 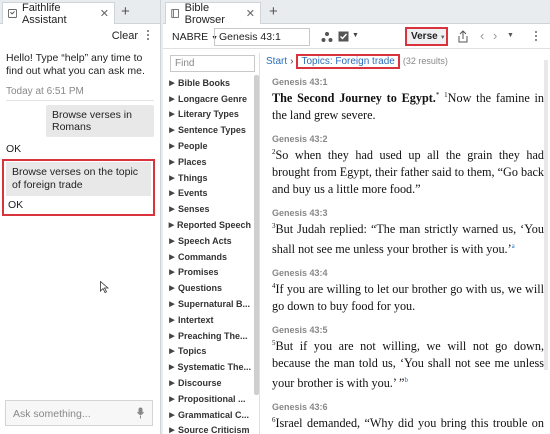 I want to click on section-heading: The Second Journey to Egypt., so click(x=354, y=98).